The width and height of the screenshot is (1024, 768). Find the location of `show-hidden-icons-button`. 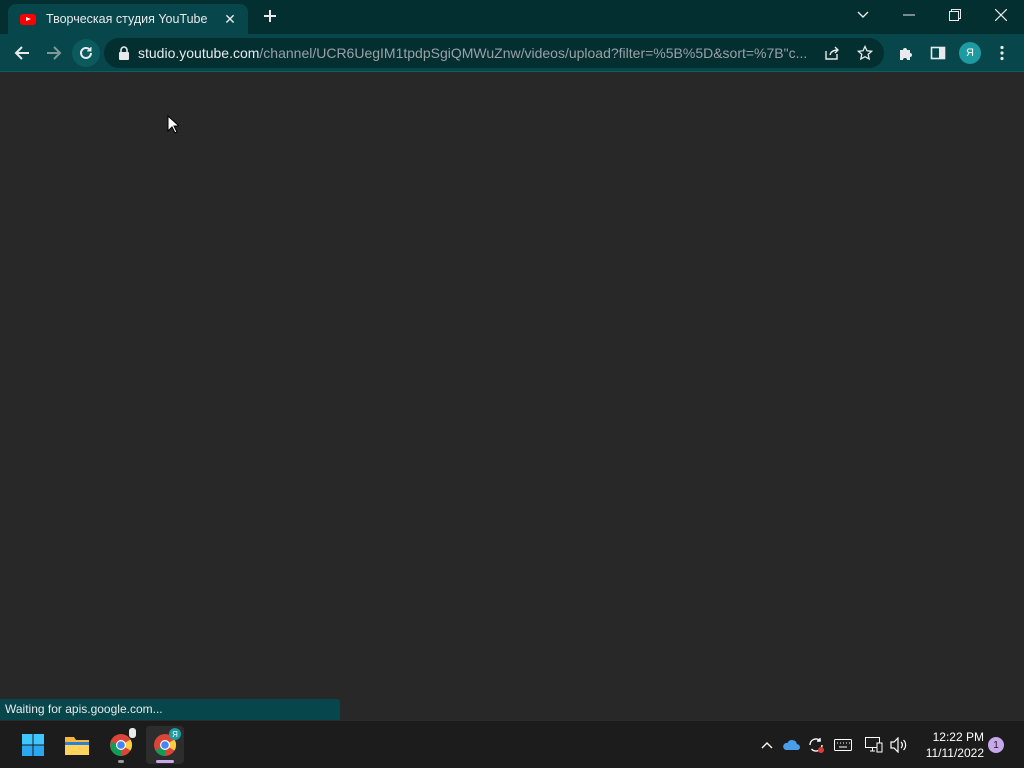

show-hidden-icons-button is located at coordinates (767, 745).